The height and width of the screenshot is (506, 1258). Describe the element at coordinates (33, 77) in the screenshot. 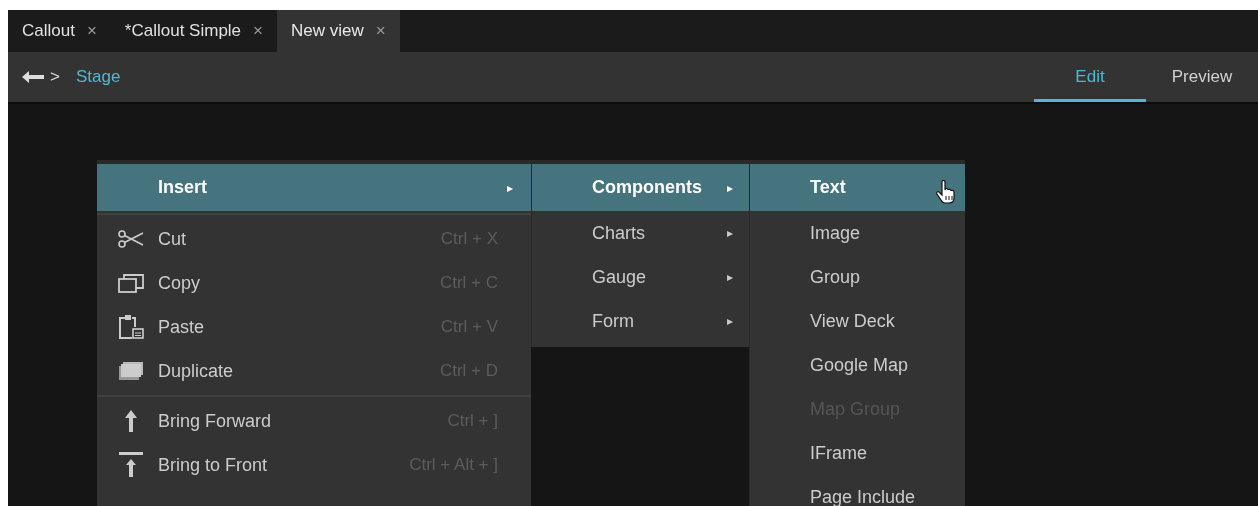

I see `back-arrow-icon` at that location.